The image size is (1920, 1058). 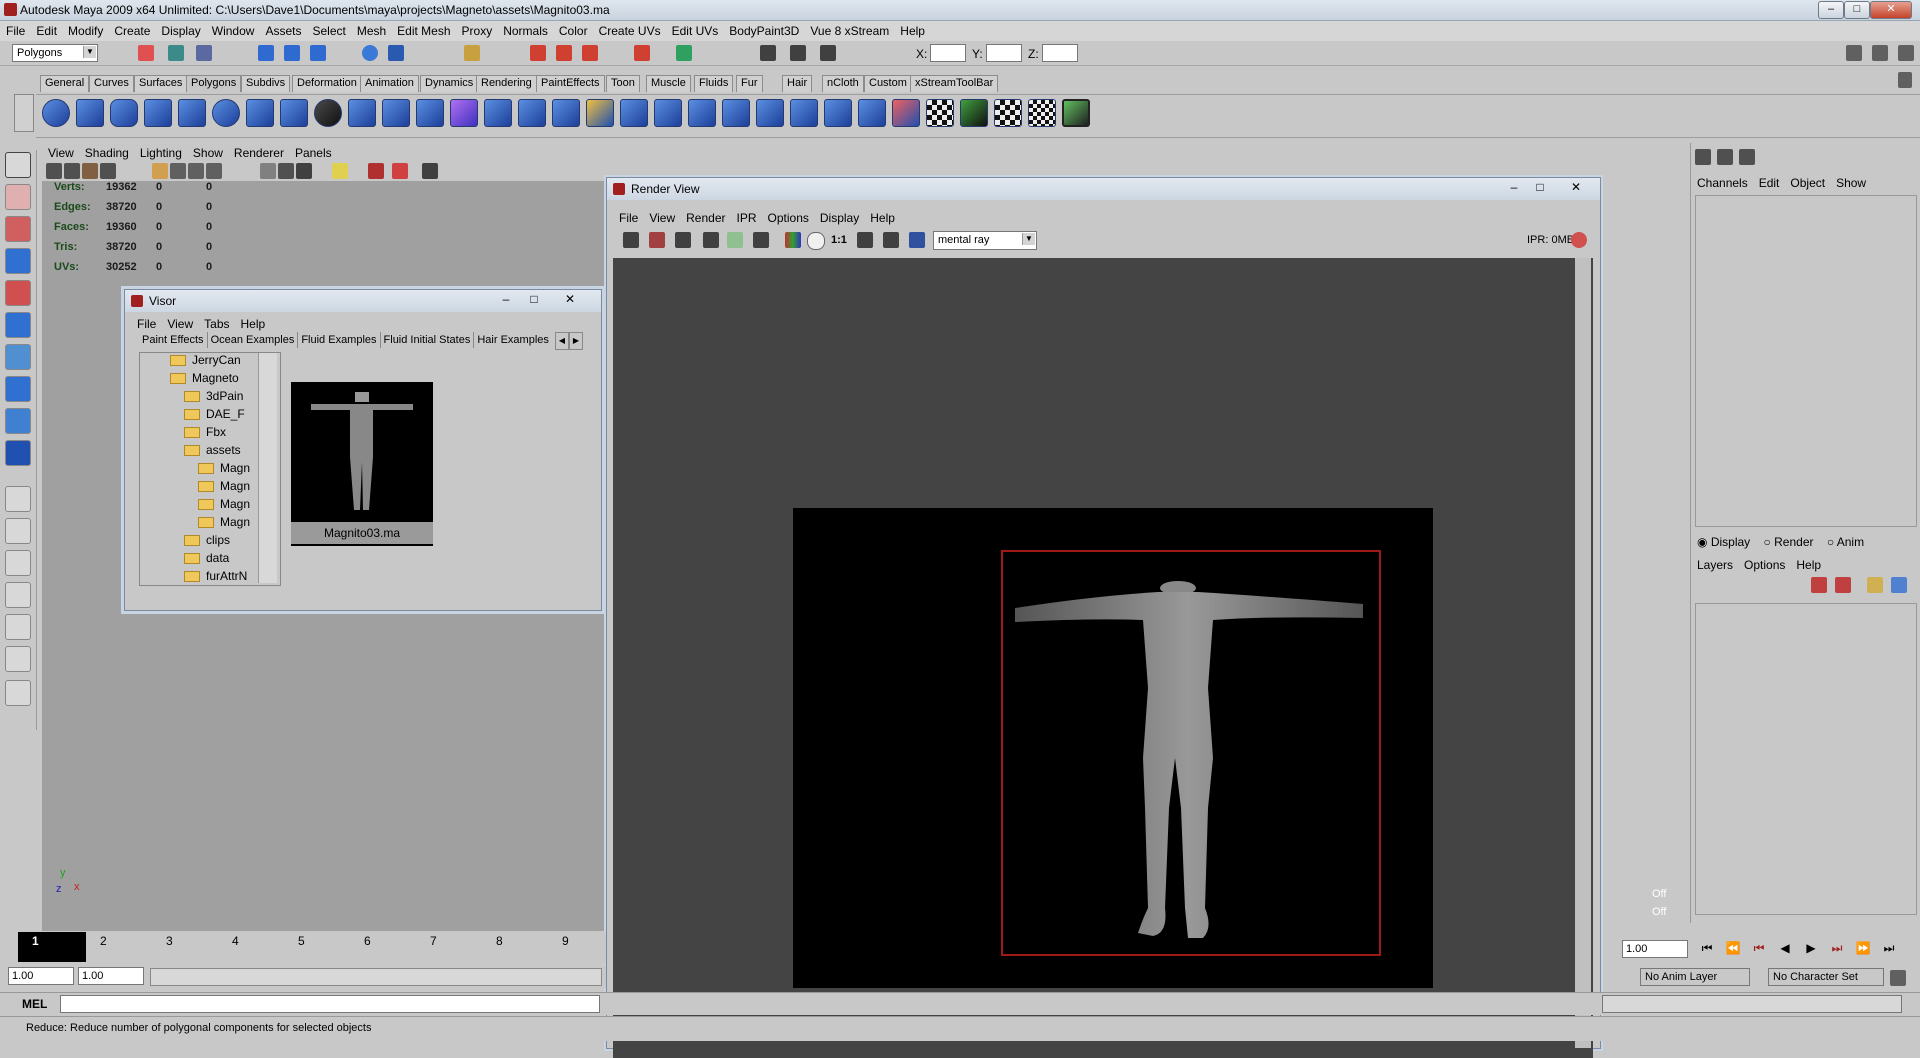 I want to click on radio-anim-label: Anim, so click(x=1850, y=542).